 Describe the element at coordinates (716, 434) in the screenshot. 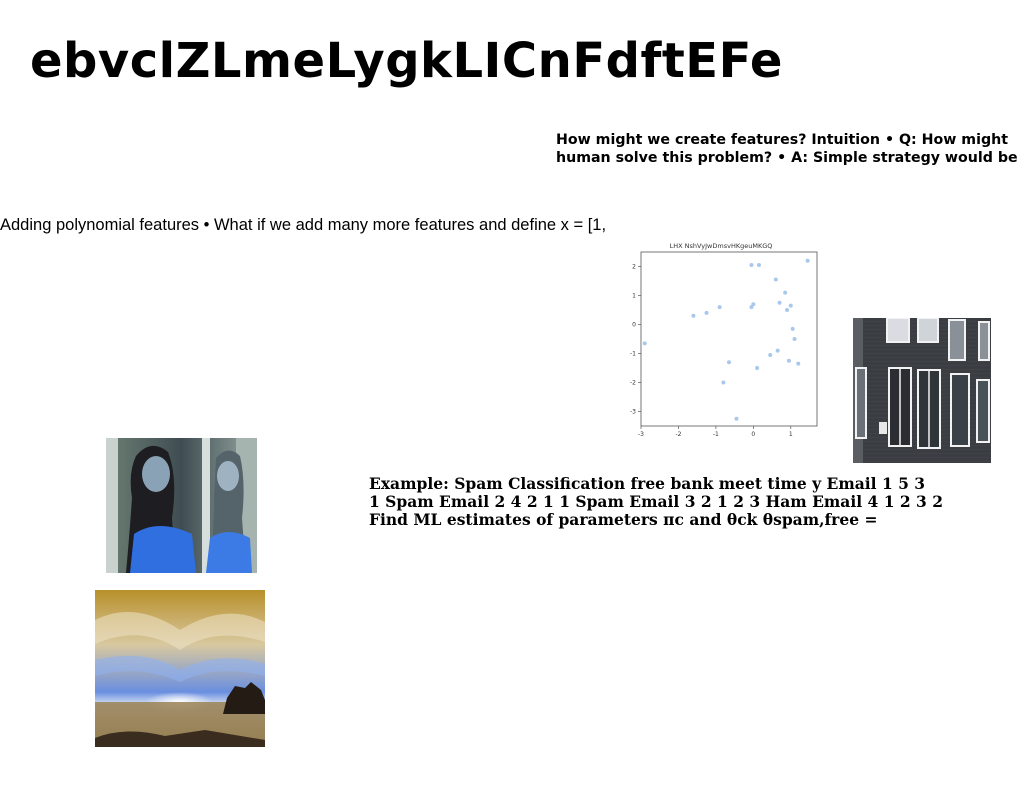

I see `x-tick-label: -1` at that location.